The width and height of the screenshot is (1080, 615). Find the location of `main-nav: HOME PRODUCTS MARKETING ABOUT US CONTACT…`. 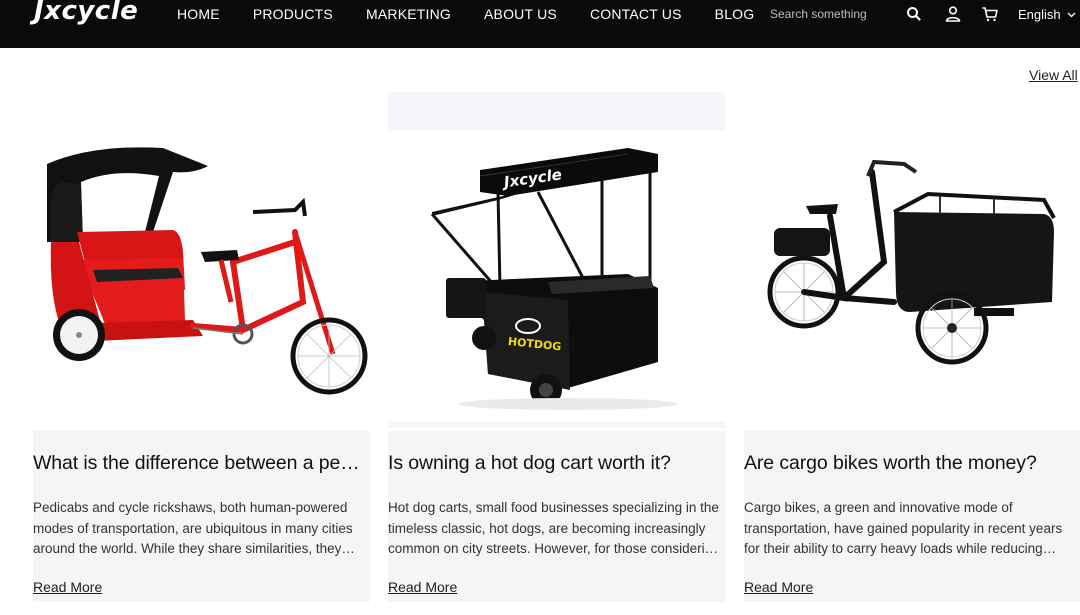

main-nav: HOME PRODUCTS MARKETING ABOUT US CONTACT… is located at coordinates (482, 14).